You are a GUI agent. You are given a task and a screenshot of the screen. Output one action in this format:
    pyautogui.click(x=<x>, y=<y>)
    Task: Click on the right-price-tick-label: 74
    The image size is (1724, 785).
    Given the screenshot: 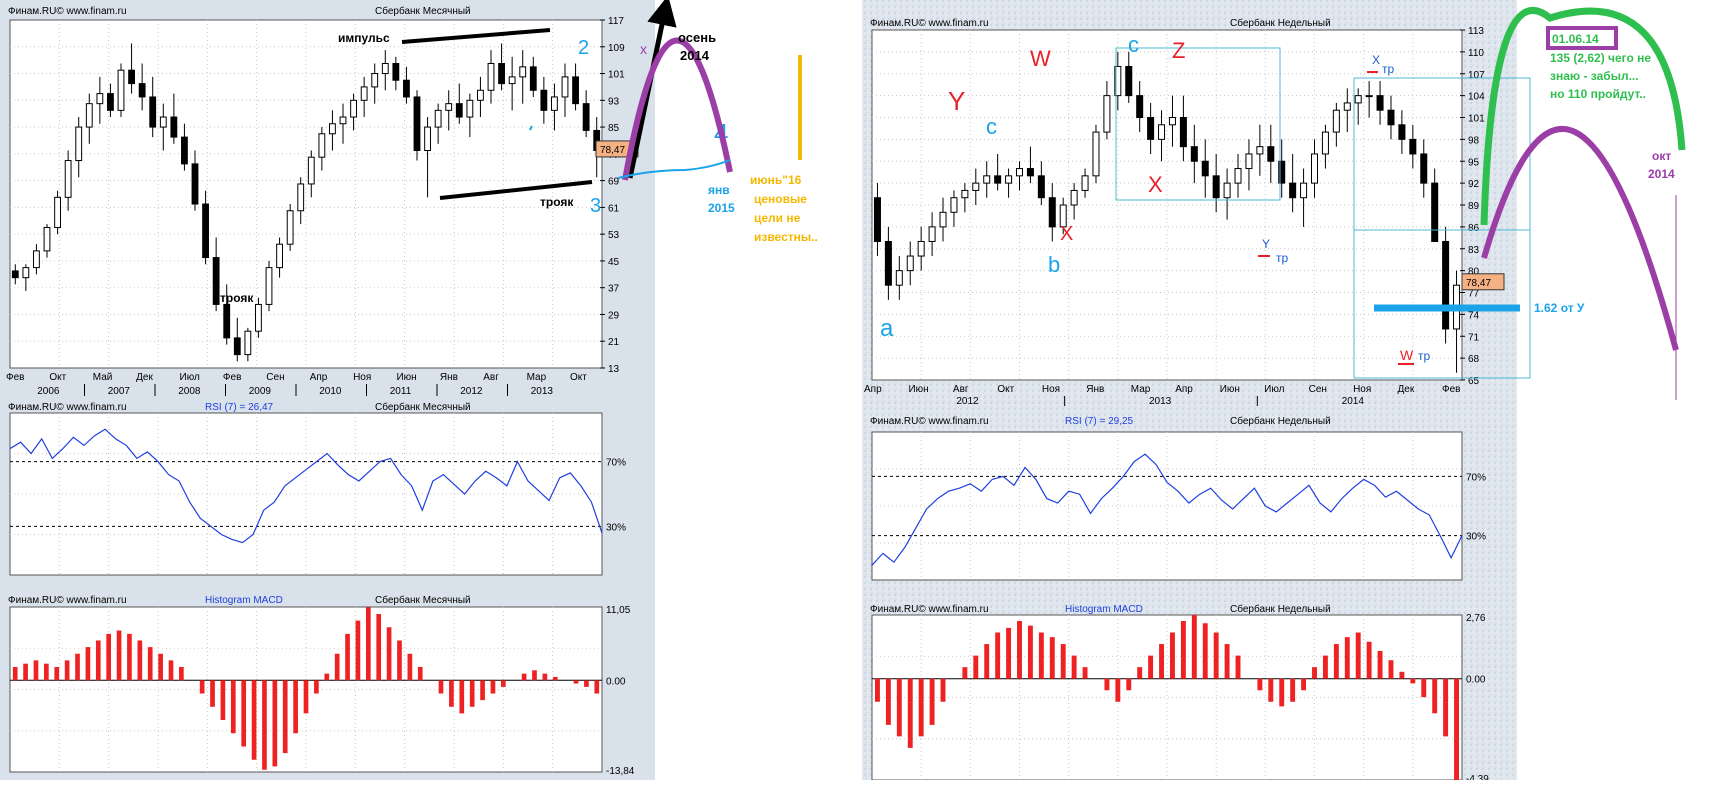 What is the action you would take?
    pyautogui.click(x=1474, y=315)
    